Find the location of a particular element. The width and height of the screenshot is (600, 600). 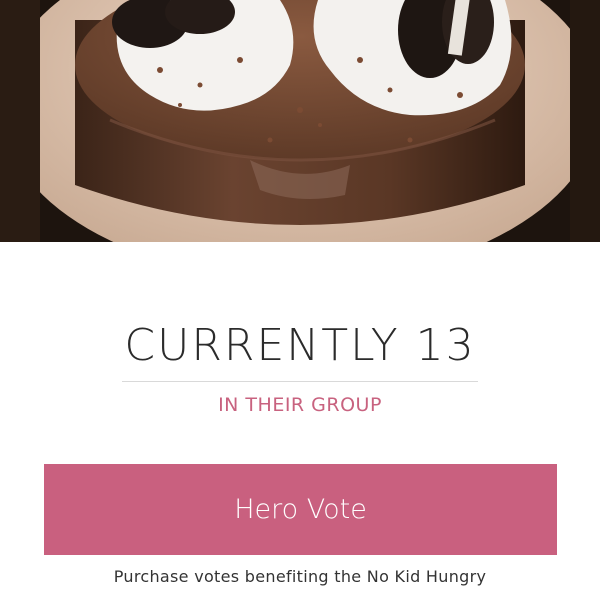

hero-vote-button: Hero Vote is located at coordinates (300, 509).